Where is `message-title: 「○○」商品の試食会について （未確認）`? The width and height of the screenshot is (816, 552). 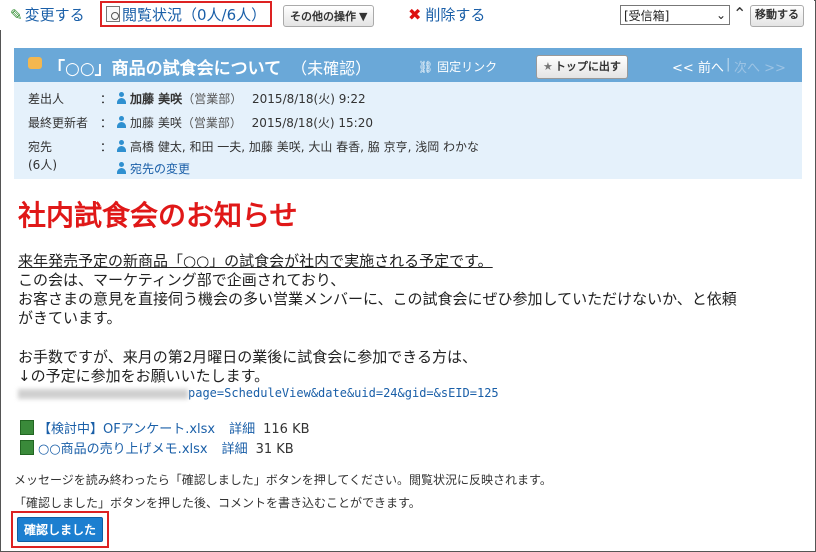 message-title: 「○○」商品の試食会について （未確認） is located at coordinates (210, 69).